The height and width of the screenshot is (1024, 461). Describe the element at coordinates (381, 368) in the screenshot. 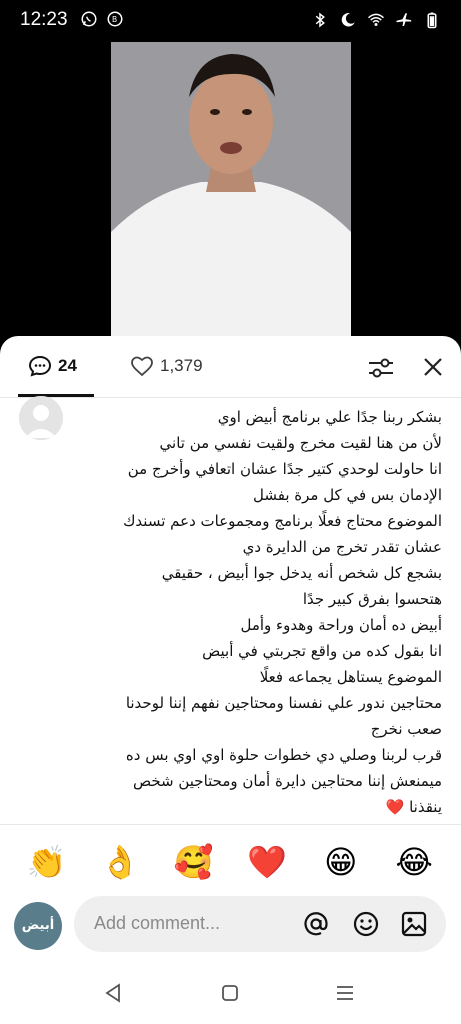

I see `filter-icon` at that location.